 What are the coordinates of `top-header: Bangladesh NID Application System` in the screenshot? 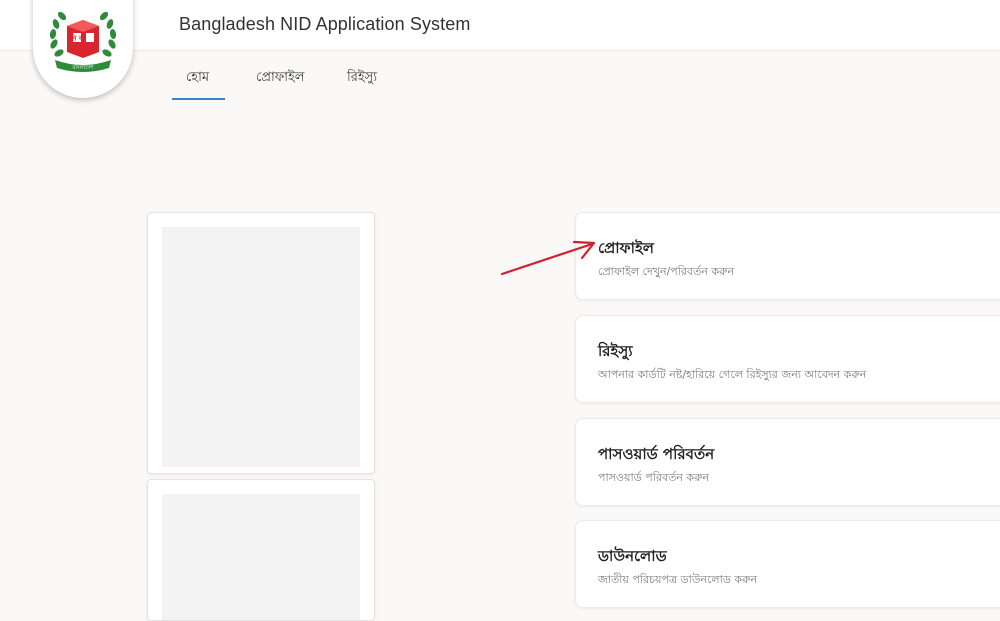 It's located at (500, 25).